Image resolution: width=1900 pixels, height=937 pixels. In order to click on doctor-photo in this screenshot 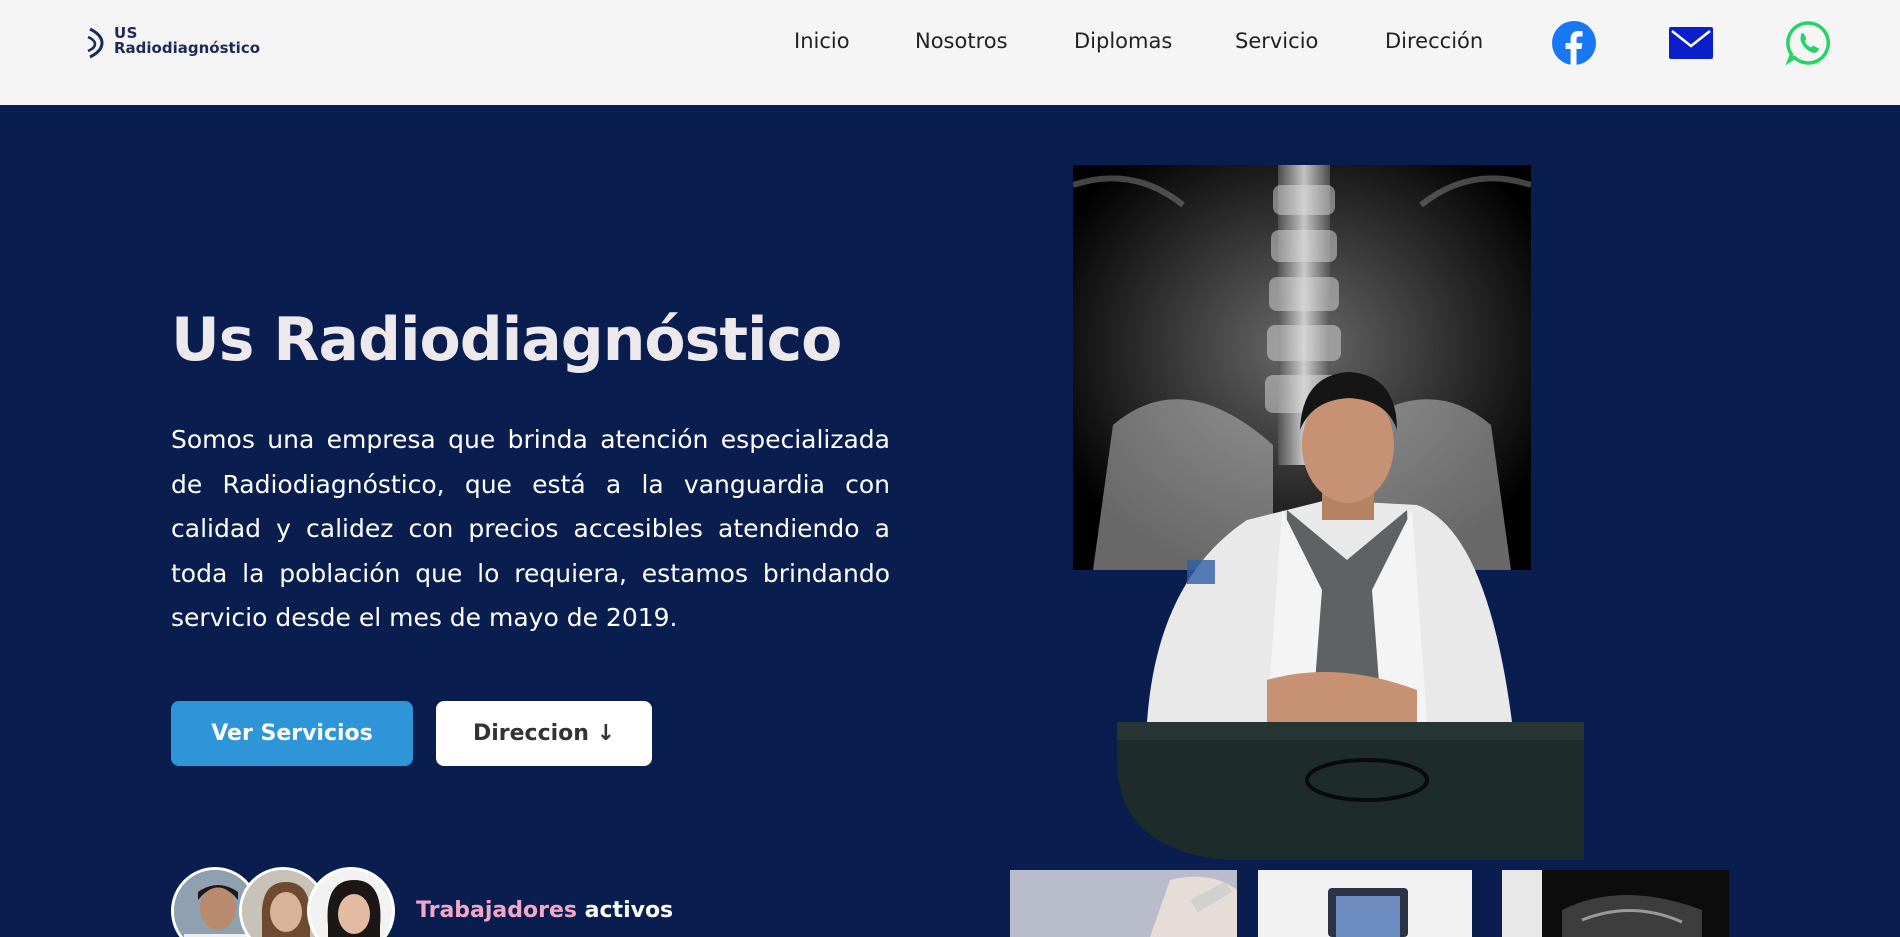, I will do `click(1350, 610)`.